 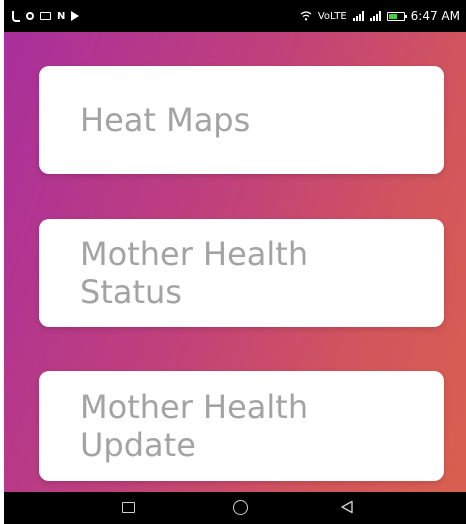 What do you see at coordinates (30, 16) in the screenshot?
I see `notification-icon` at bounding box center [30, 16].